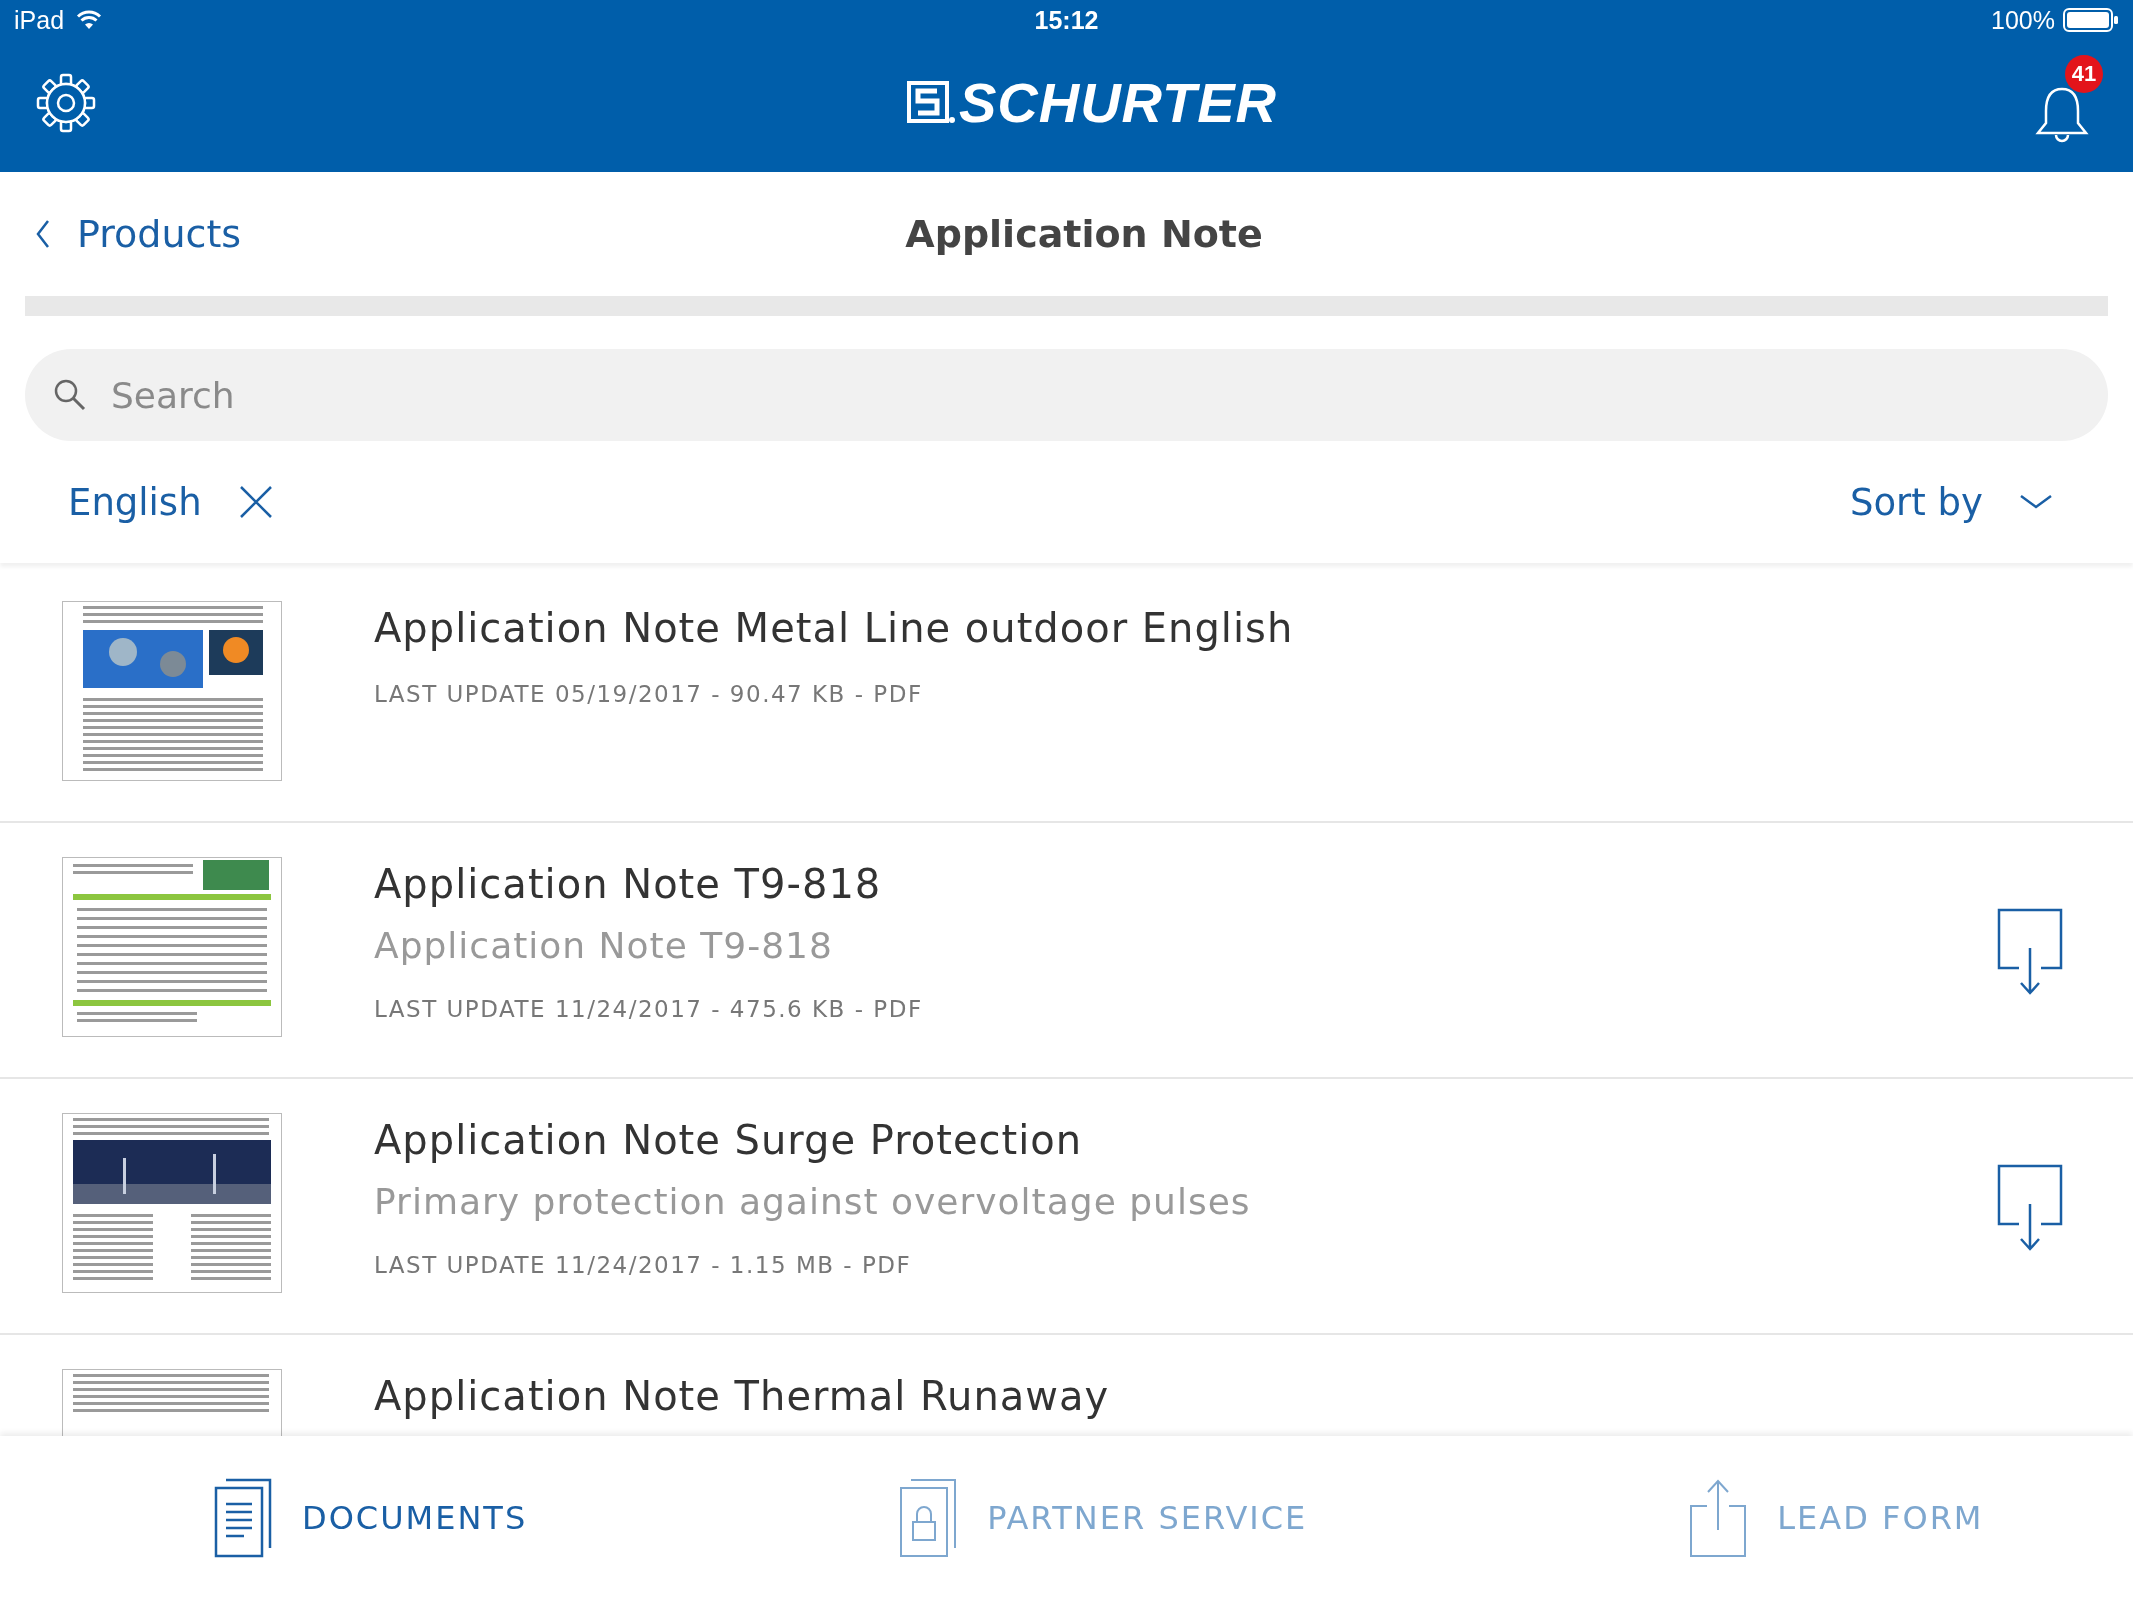 This screenshot has height=1600, width=2133. I want to click on logo-mark-icon, so click(930, 103).